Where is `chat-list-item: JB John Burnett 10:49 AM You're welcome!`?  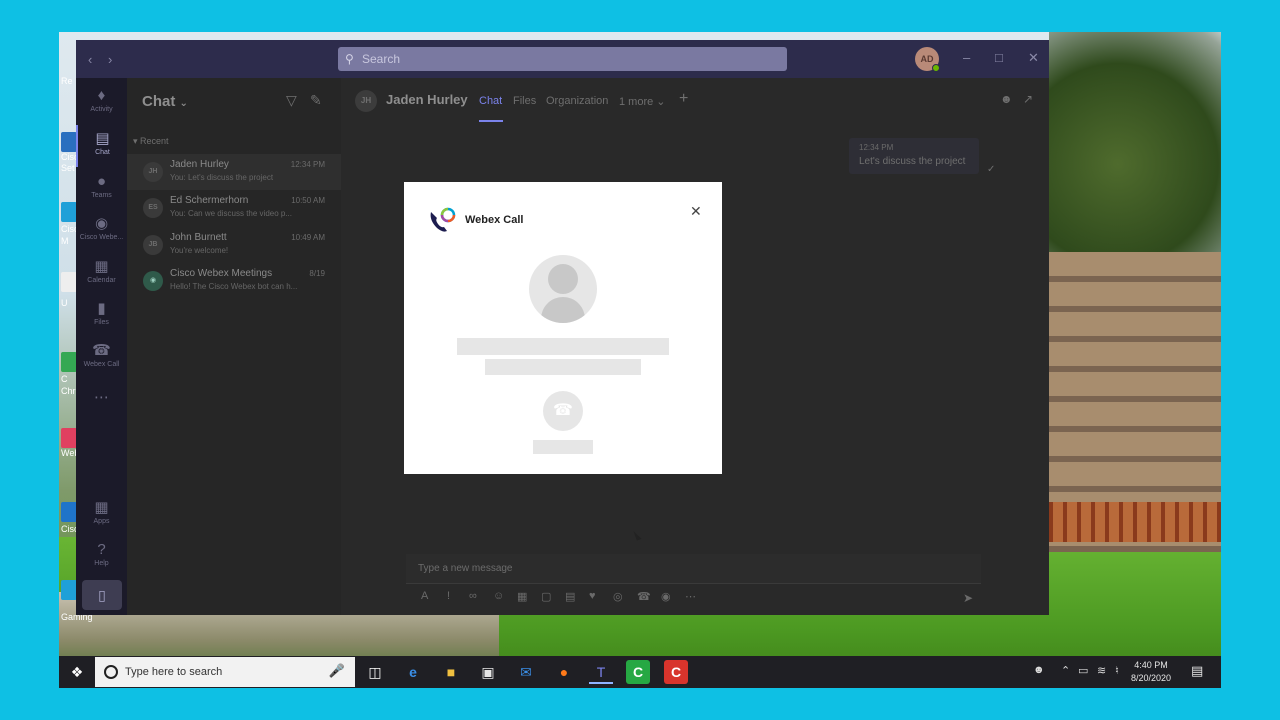
chat-list-item: JB John Burnett 10:49 AM You're welcome! is located at coordinates (234, 245).